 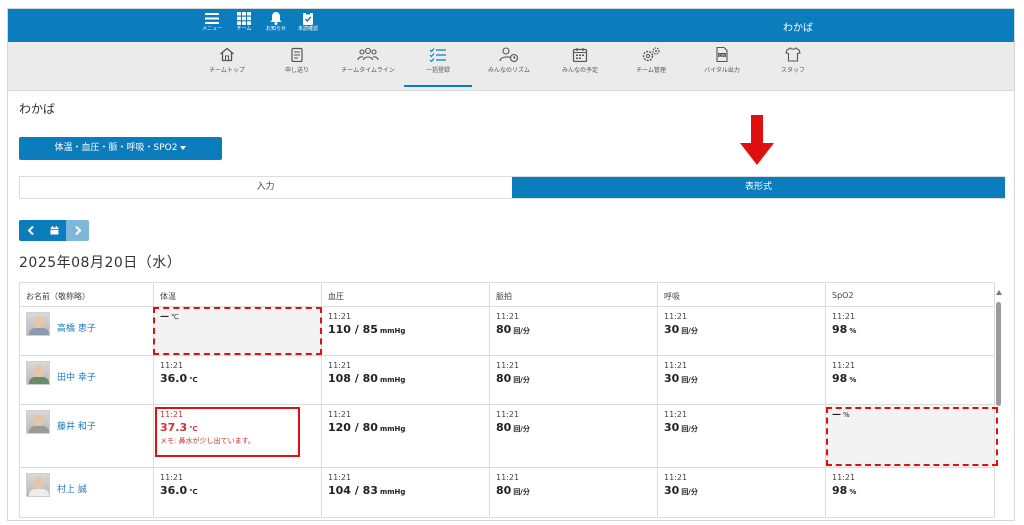 I want to click on table-header: お名前（敬称略） 体温 血圧 脈拍 呼吸 SpO2, so click(x=507, y=295).